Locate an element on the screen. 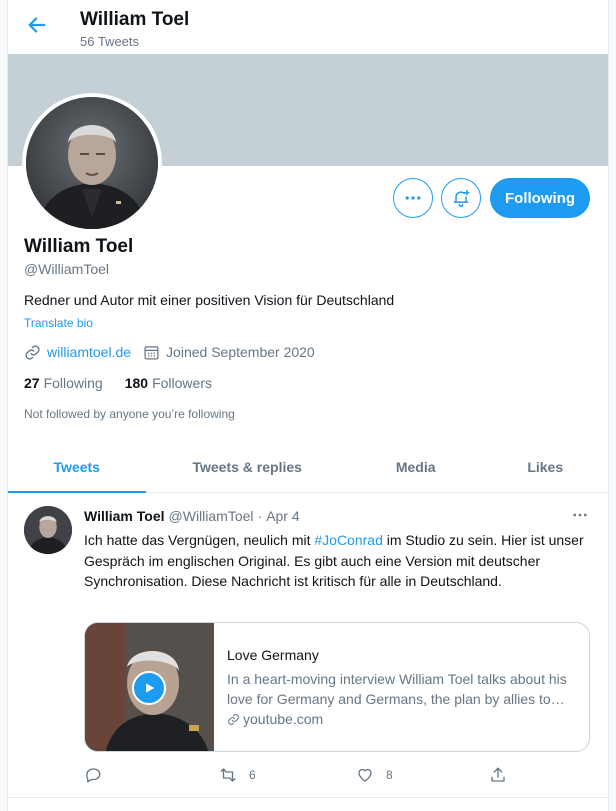  bell-plus-icon is located at coordinates (461, 198).